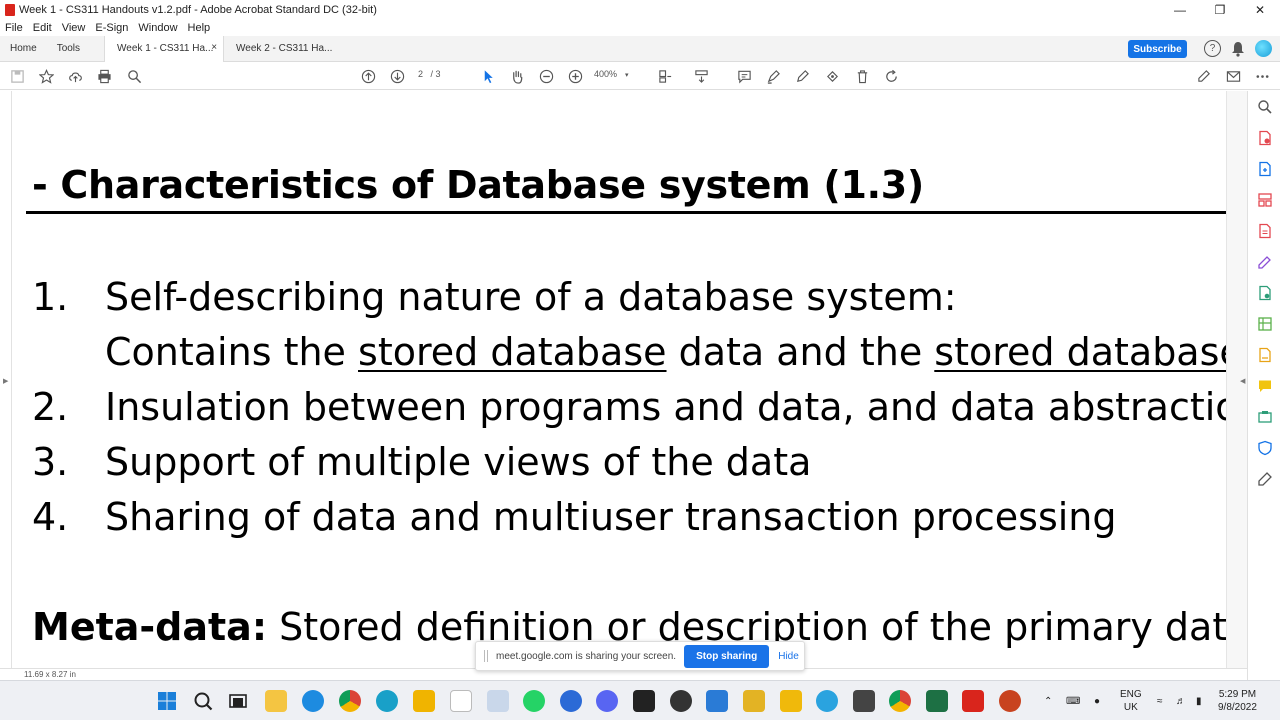 The width and height of the screenshot is (1280, 721). What do you see at coordinates (973, 701) in the screenshot?
I see `acrobat-icon` at bounding box center [973, 701].